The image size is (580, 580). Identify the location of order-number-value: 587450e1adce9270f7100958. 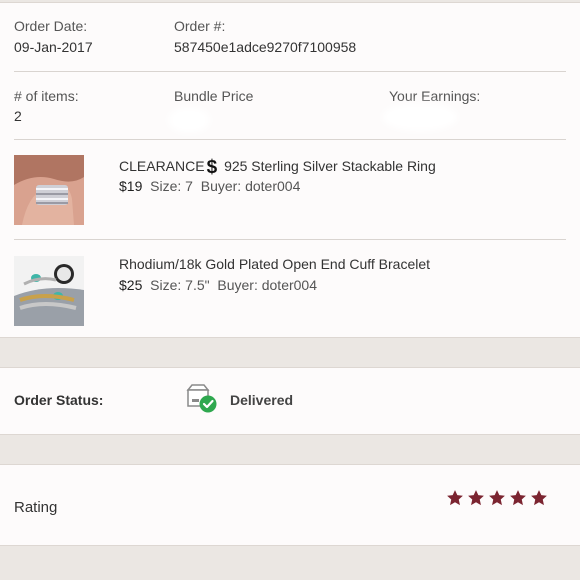
(265, 47).